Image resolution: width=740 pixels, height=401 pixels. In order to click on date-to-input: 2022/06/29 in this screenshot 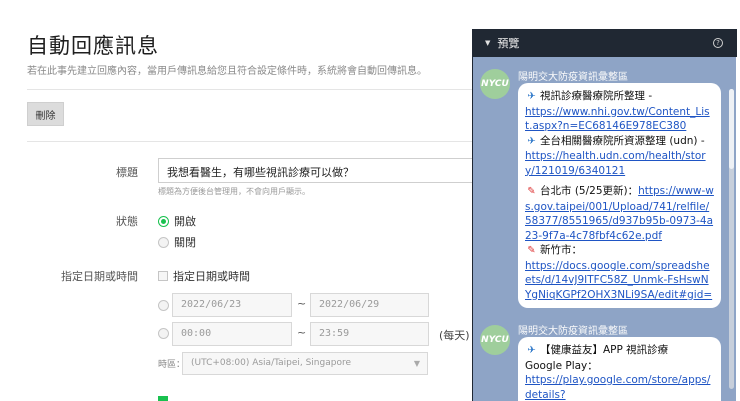, I will do `click(369, 305)`.